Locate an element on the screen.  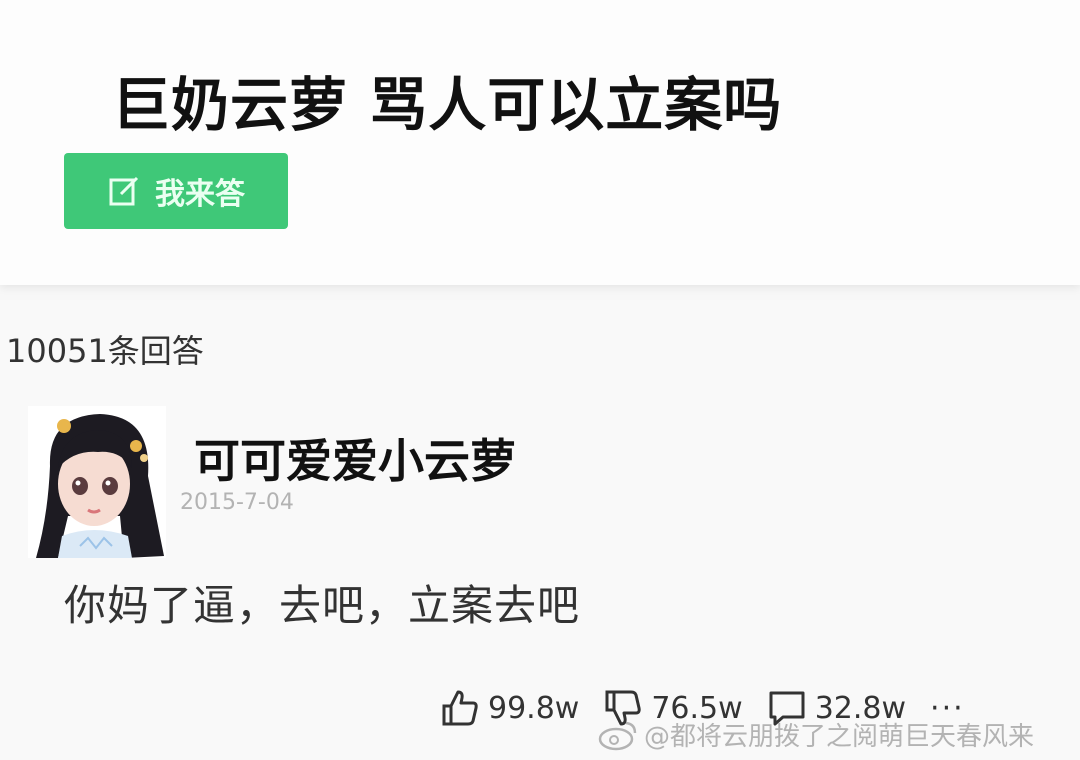
like-button: 99.8w is located at coordinates (509, 708).